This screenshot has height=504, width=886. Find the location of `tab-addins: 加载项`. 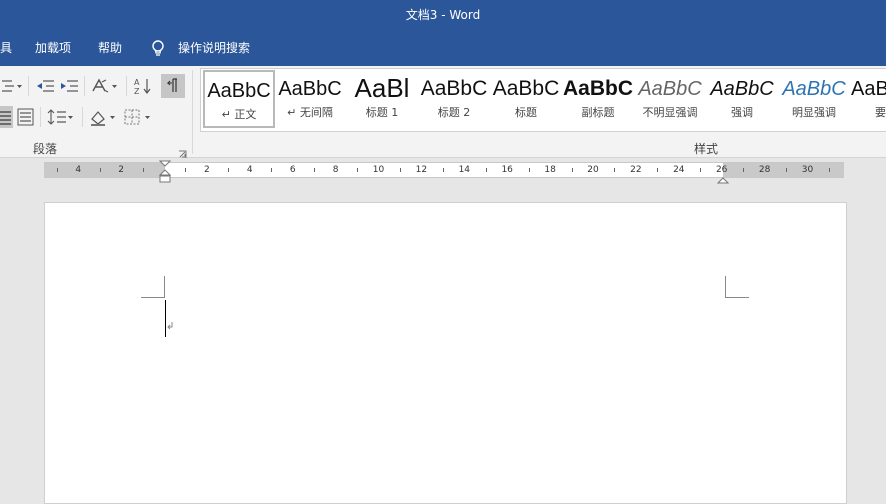

tab-addins: 加载项 is located at coordinates (53, 48).